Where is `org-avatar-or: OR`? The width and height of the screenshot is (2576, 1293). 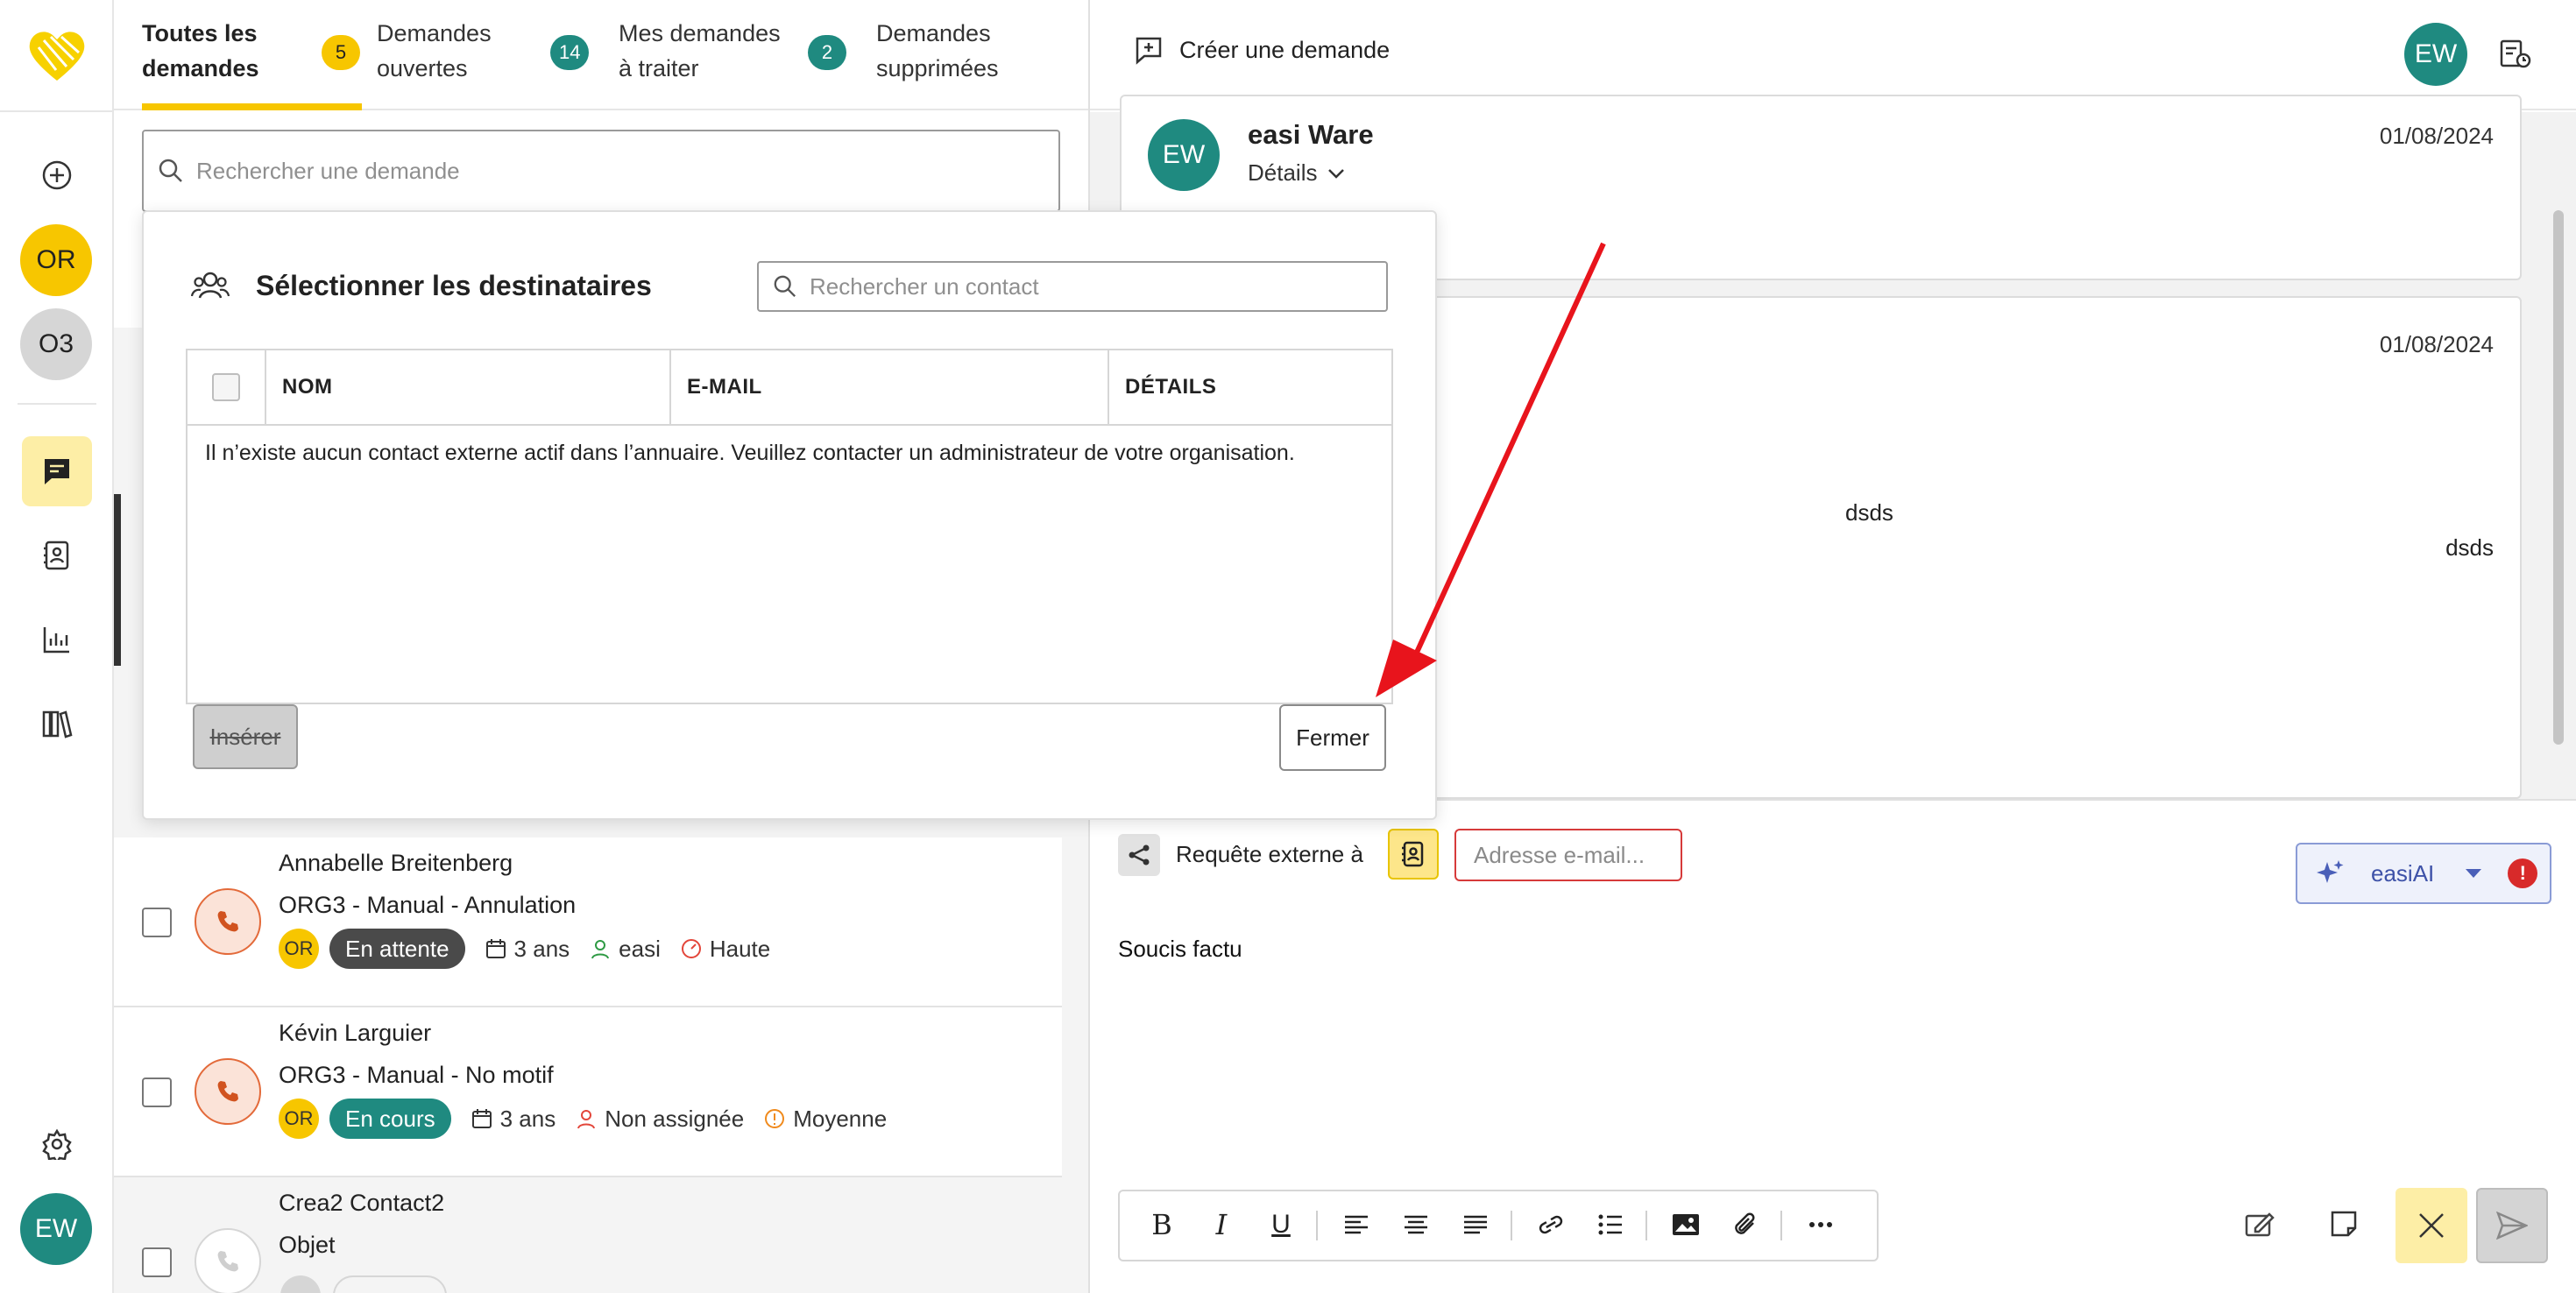 org-avatar-or: OR is located at coordinates (56, 260).